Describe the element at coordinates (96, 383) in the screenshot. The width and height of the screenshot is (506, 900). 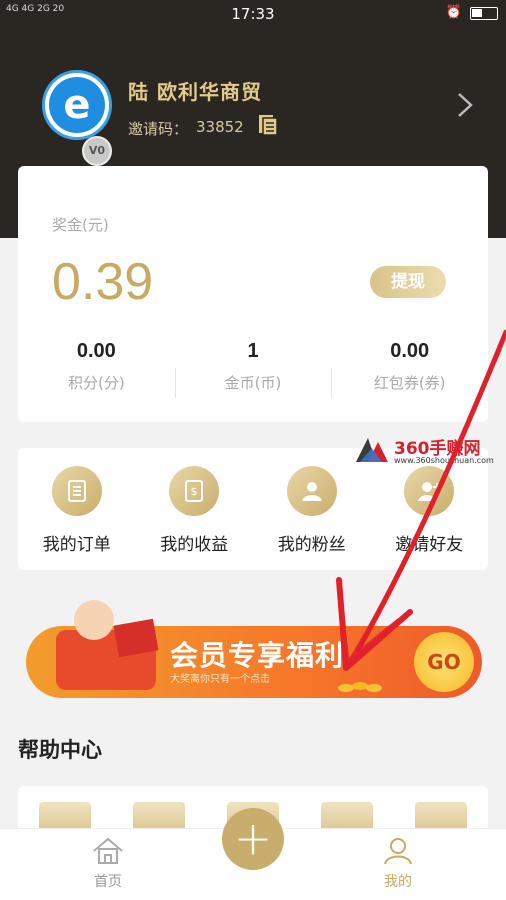
I see `stat-label: 积分(分)` at that location.